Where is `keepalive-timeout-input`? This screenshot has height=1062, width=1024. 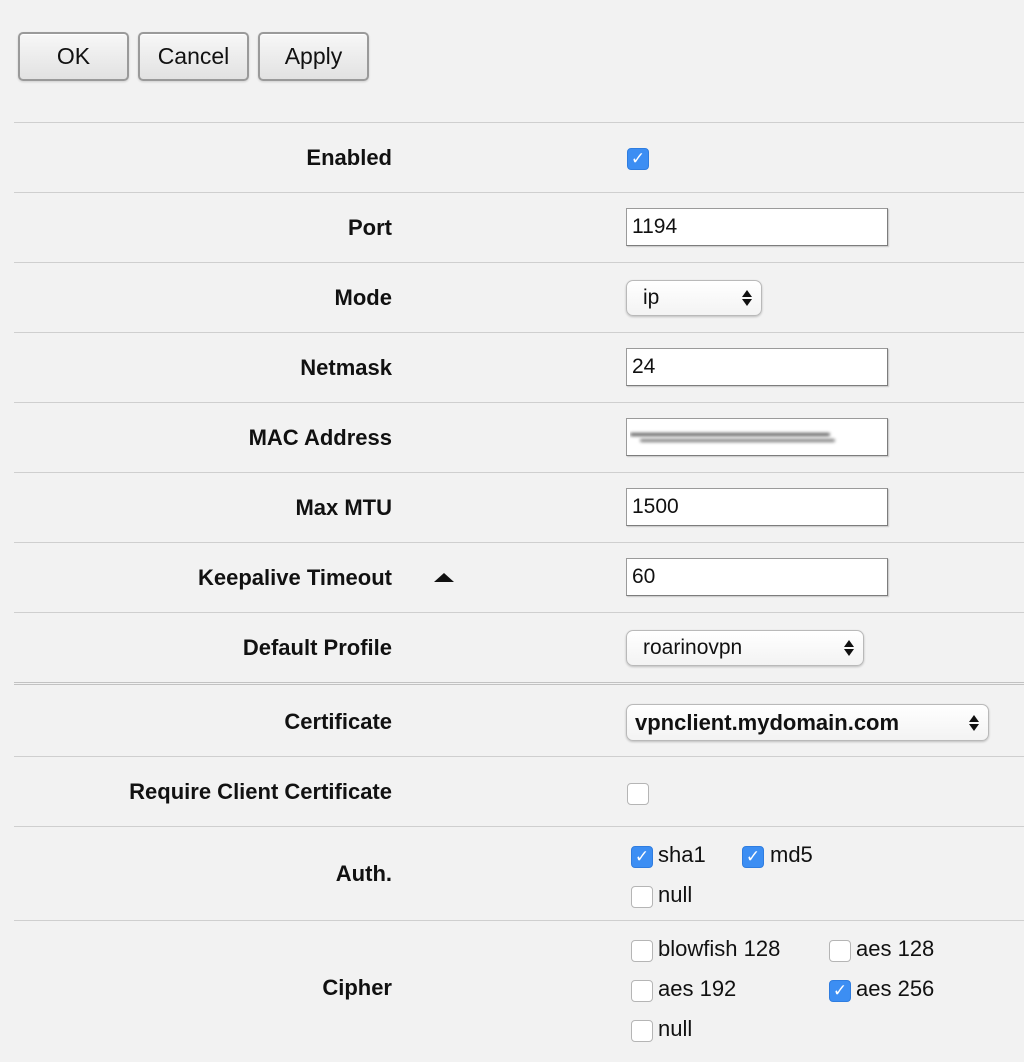 keepalive-timeout-input is located at coordinates (757, 577).